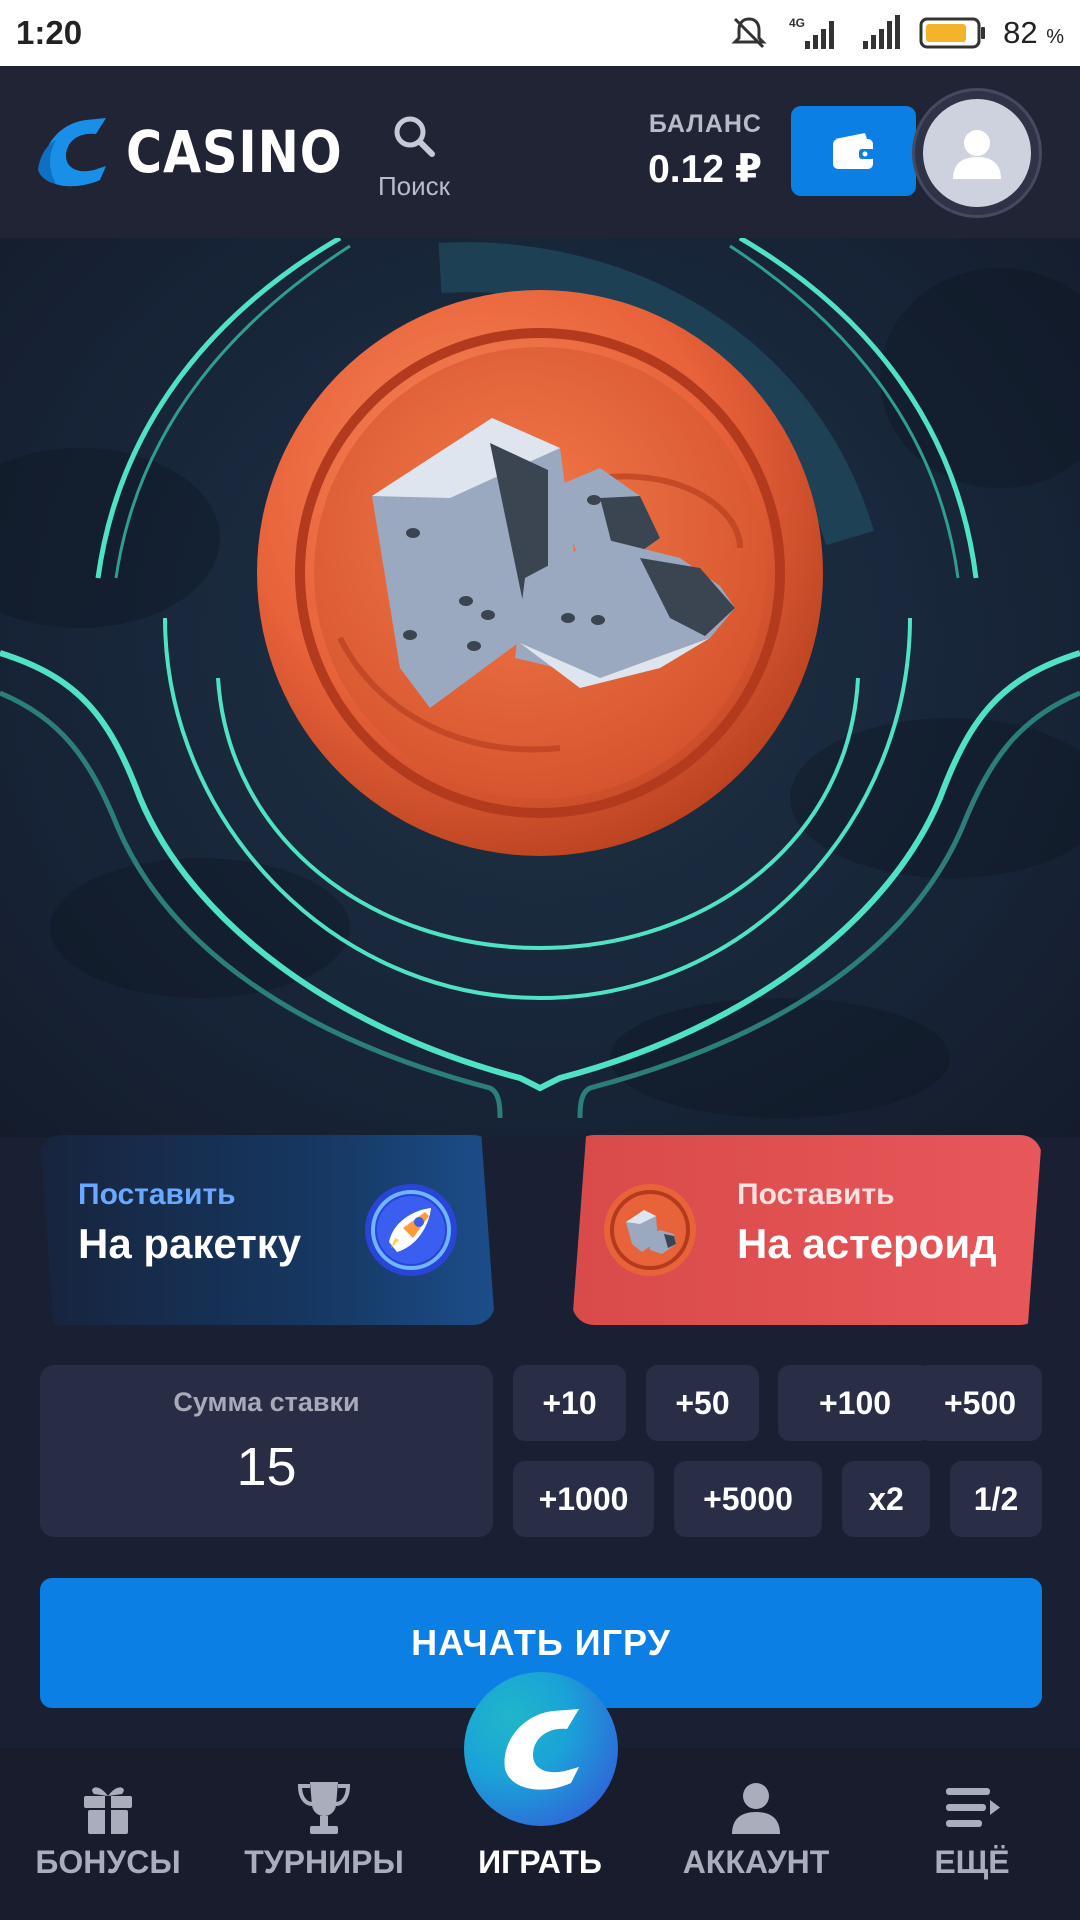  I want to click on stake-value: 15, so click(266, 1467).